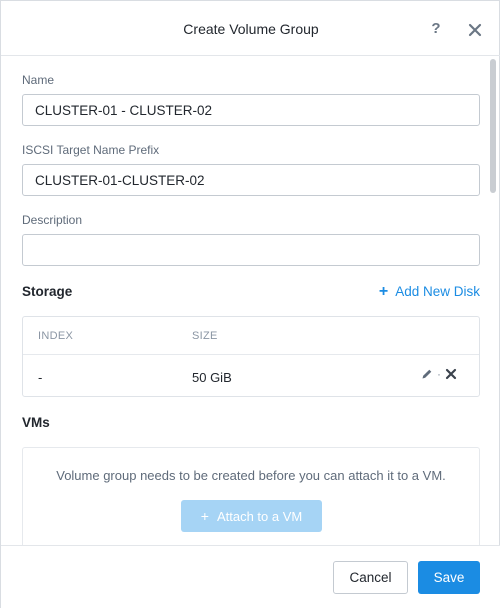 The height and width of the screenshot is (608, 500). What do you see at coordinates (259, 516) in the screenshot?
I see `attach-to-vm-label: Attach to a VM` at bounding box center [259, 516].